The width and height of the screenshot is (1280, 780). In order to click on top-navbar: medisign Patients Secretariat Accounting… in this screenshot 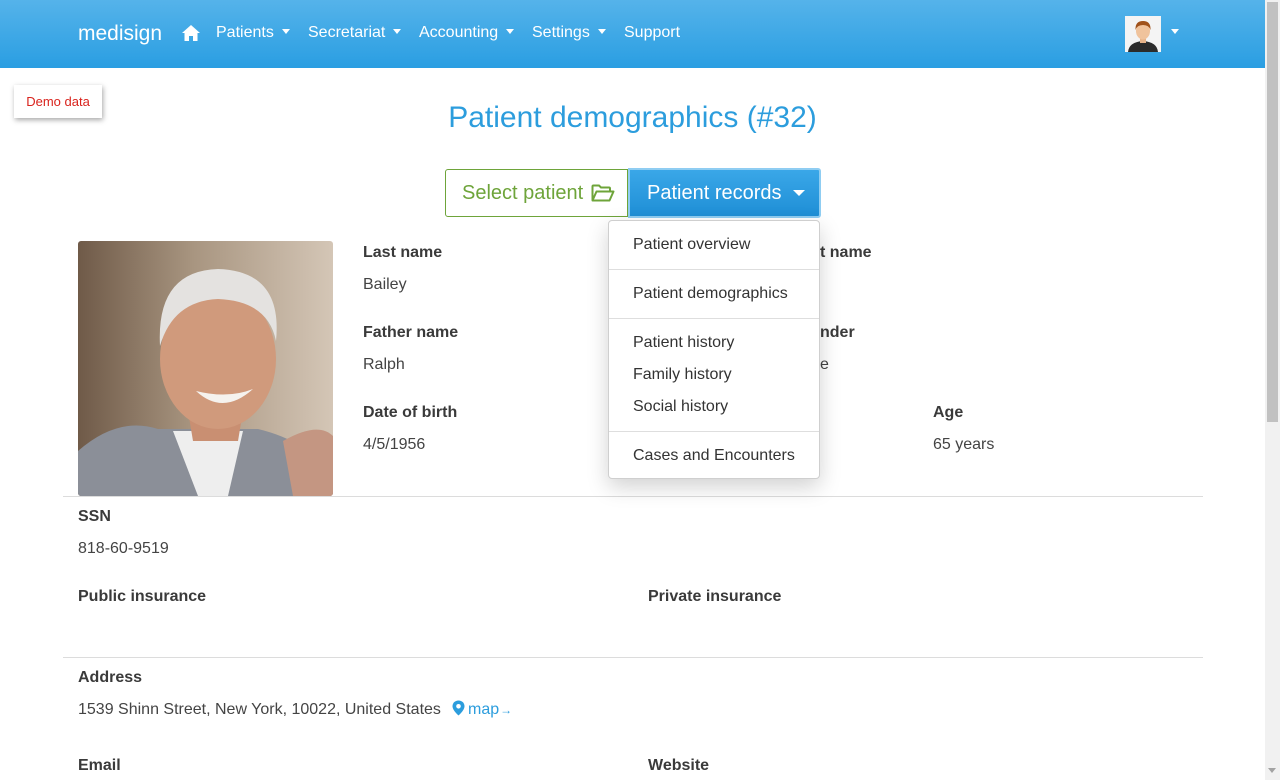, I will do `click(632, 34)`.